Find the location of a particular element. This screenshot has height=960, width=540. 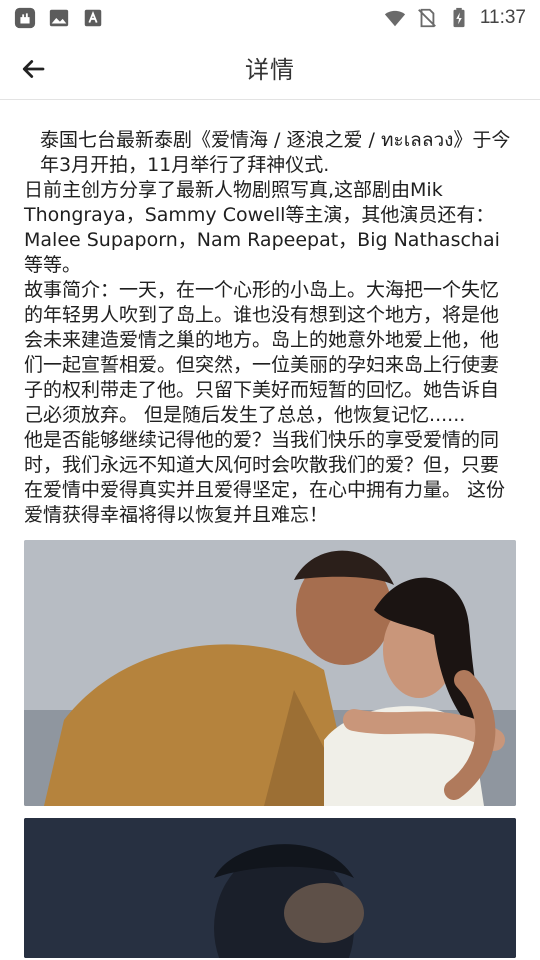

image-icon is located at coordinates (59, 18).